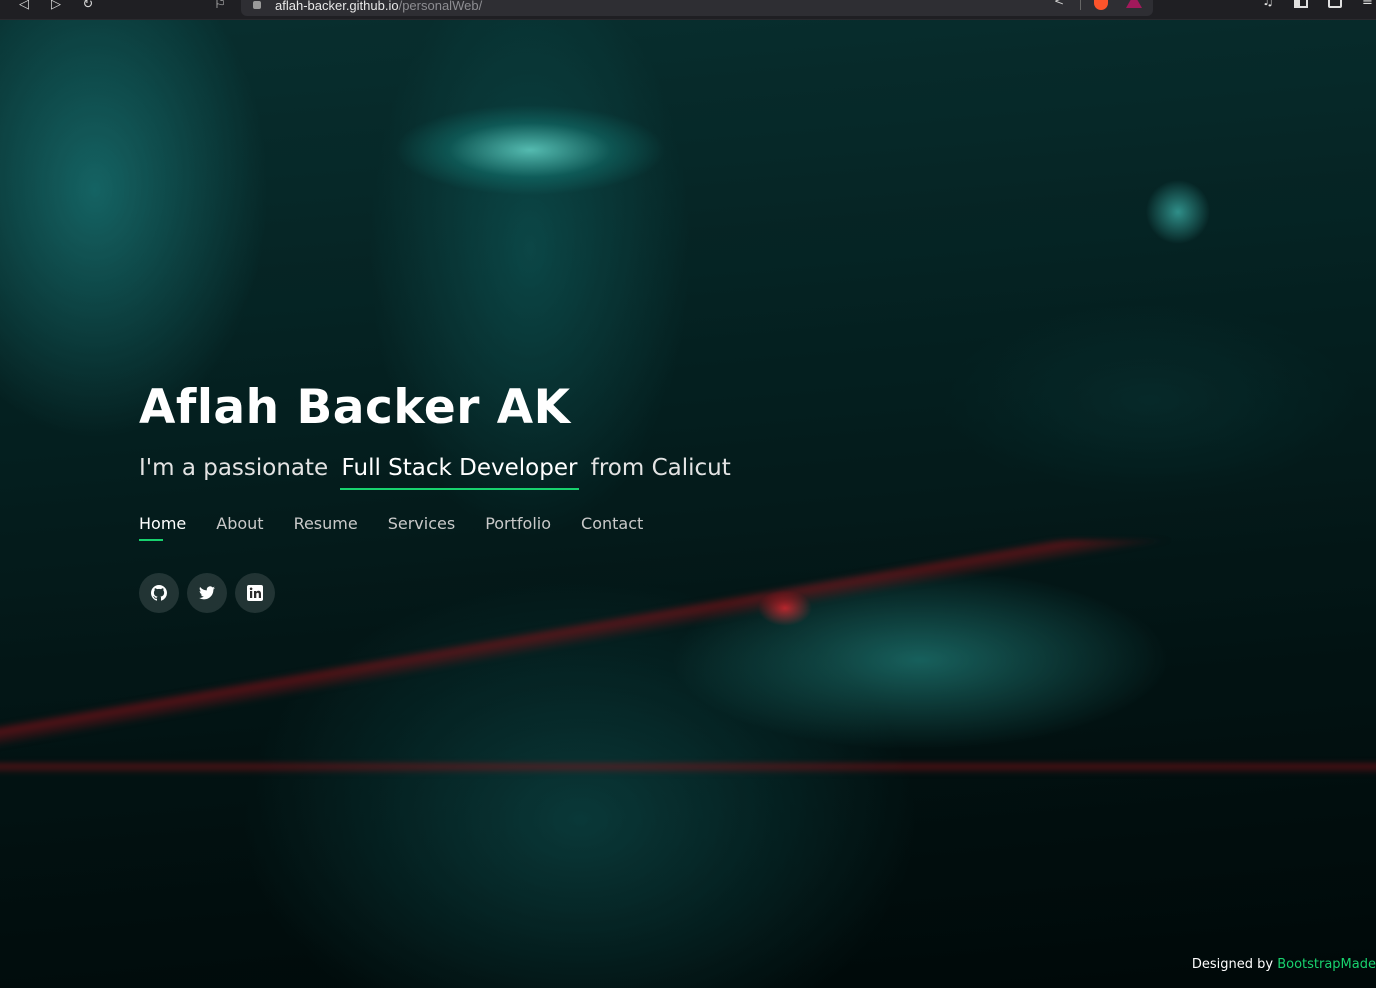 This screenshot has height=988, width=1376. I want to click on wallet-icon, so click(1335, 4).